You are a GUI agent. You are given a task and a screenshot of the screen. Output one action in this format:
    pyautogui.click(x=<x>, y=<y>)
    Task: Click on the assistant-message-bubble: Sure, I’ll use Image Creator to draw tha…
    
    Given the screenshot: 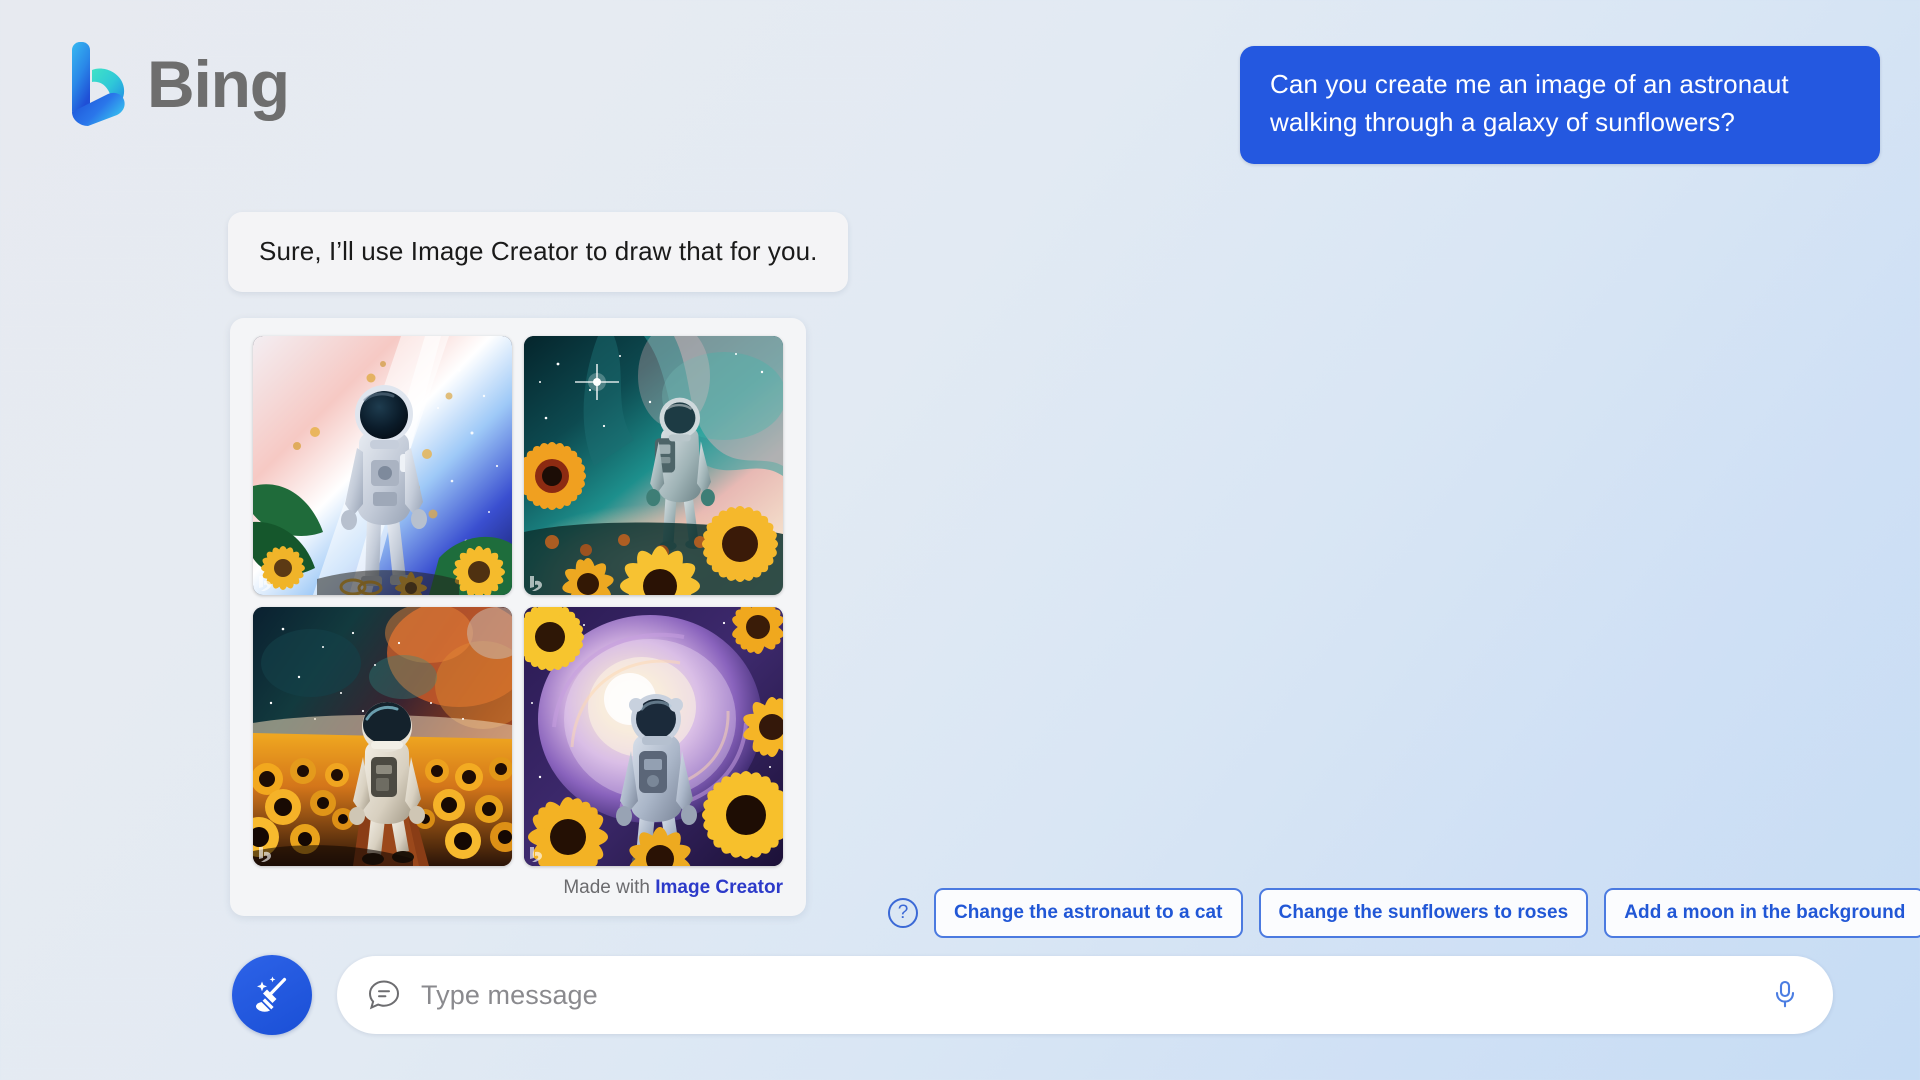 What is the action you would take?
    pyautogui.click(x=538, y=252)
    